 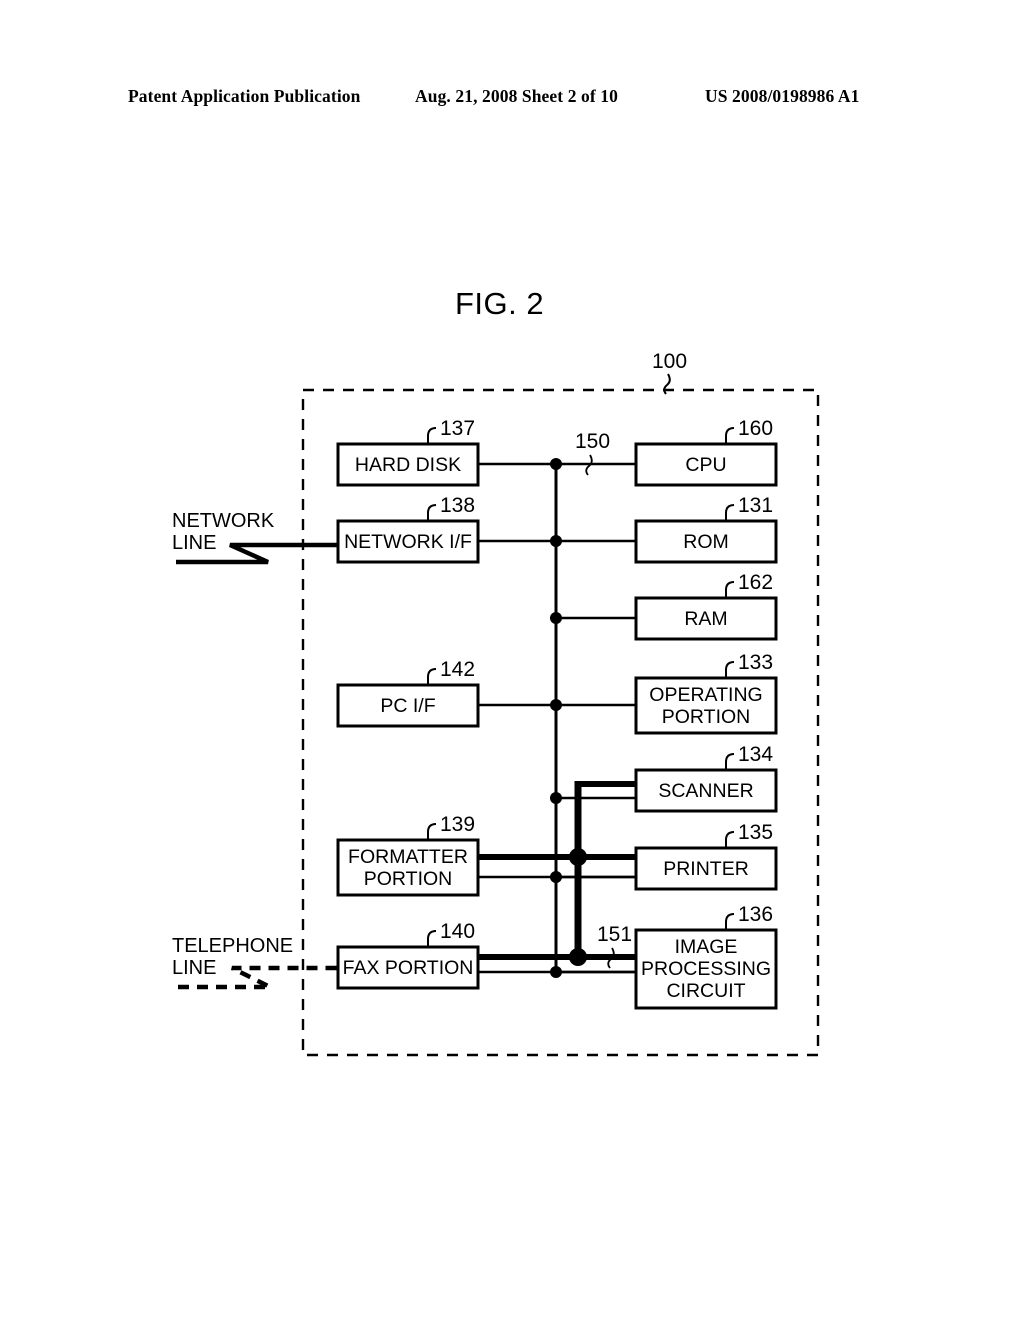 I want to click on ref-150-label: 150, so click(x=592, y=441).